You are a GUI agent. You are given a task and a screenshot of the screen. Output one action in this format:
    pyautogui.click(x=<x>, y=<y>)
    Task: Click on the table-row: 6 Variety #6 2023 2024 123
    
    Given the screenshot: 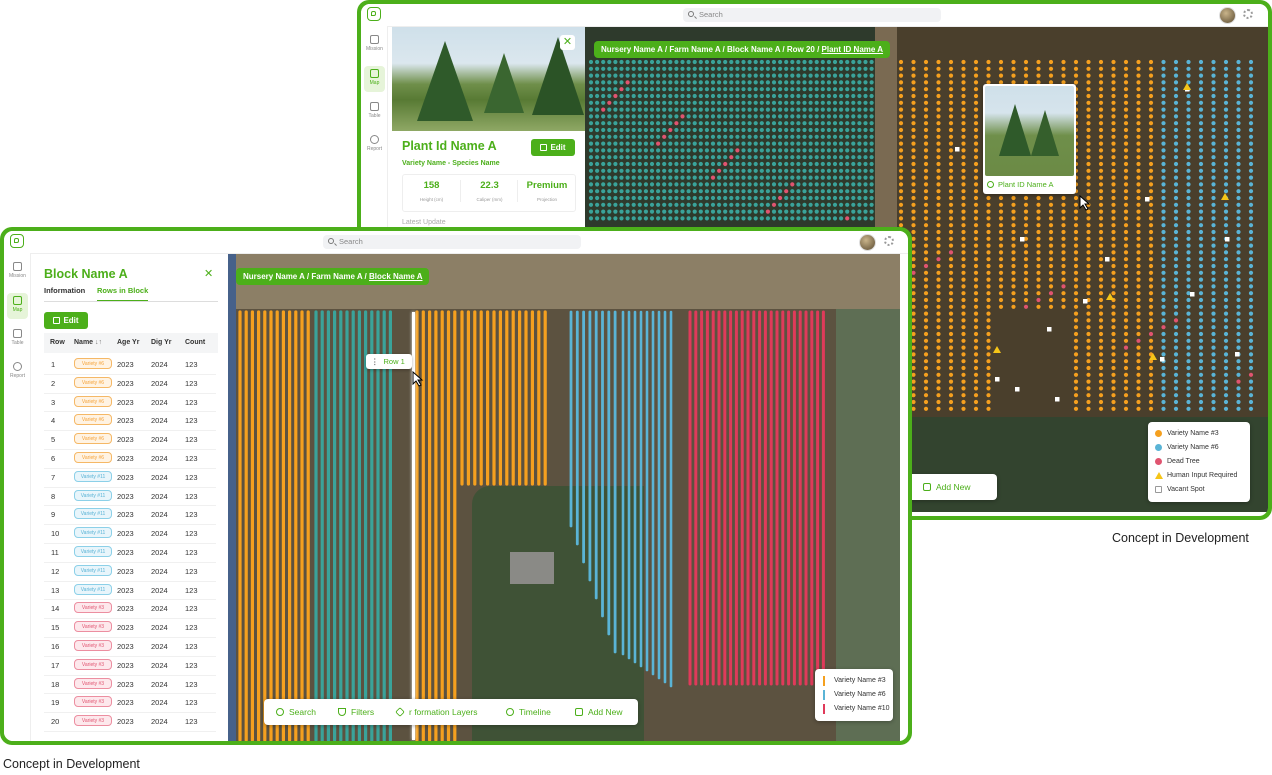 What is the action you would take?
    pyautogui.click(x=130, y=459)
    